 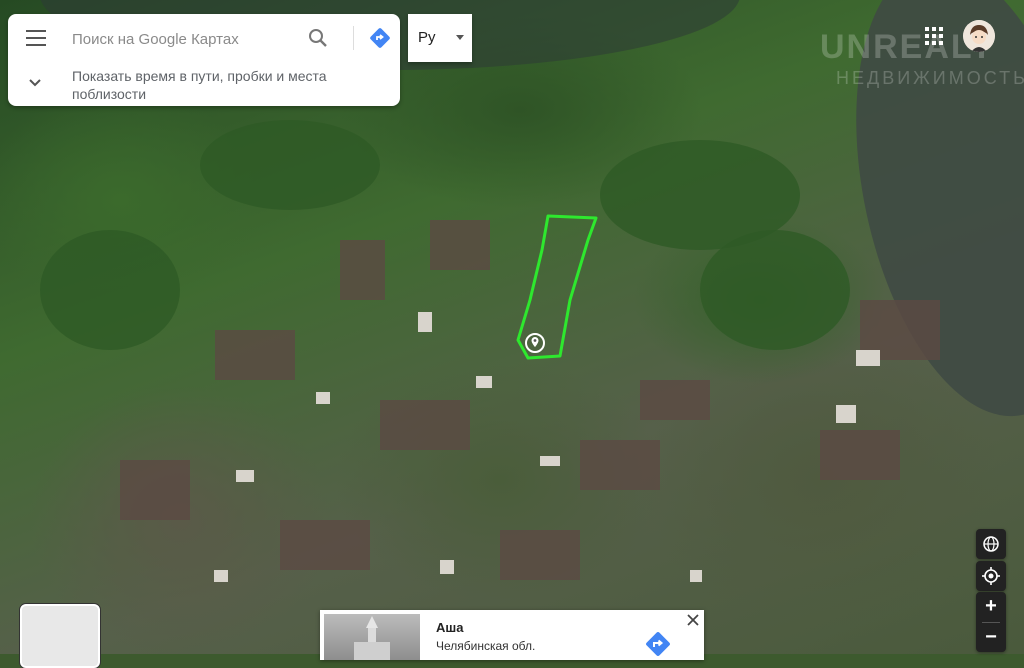 What do you see at coordinates (35, 83) in the screenshot?
I see `chevron-down-icon` at bounding box center [35, 83].